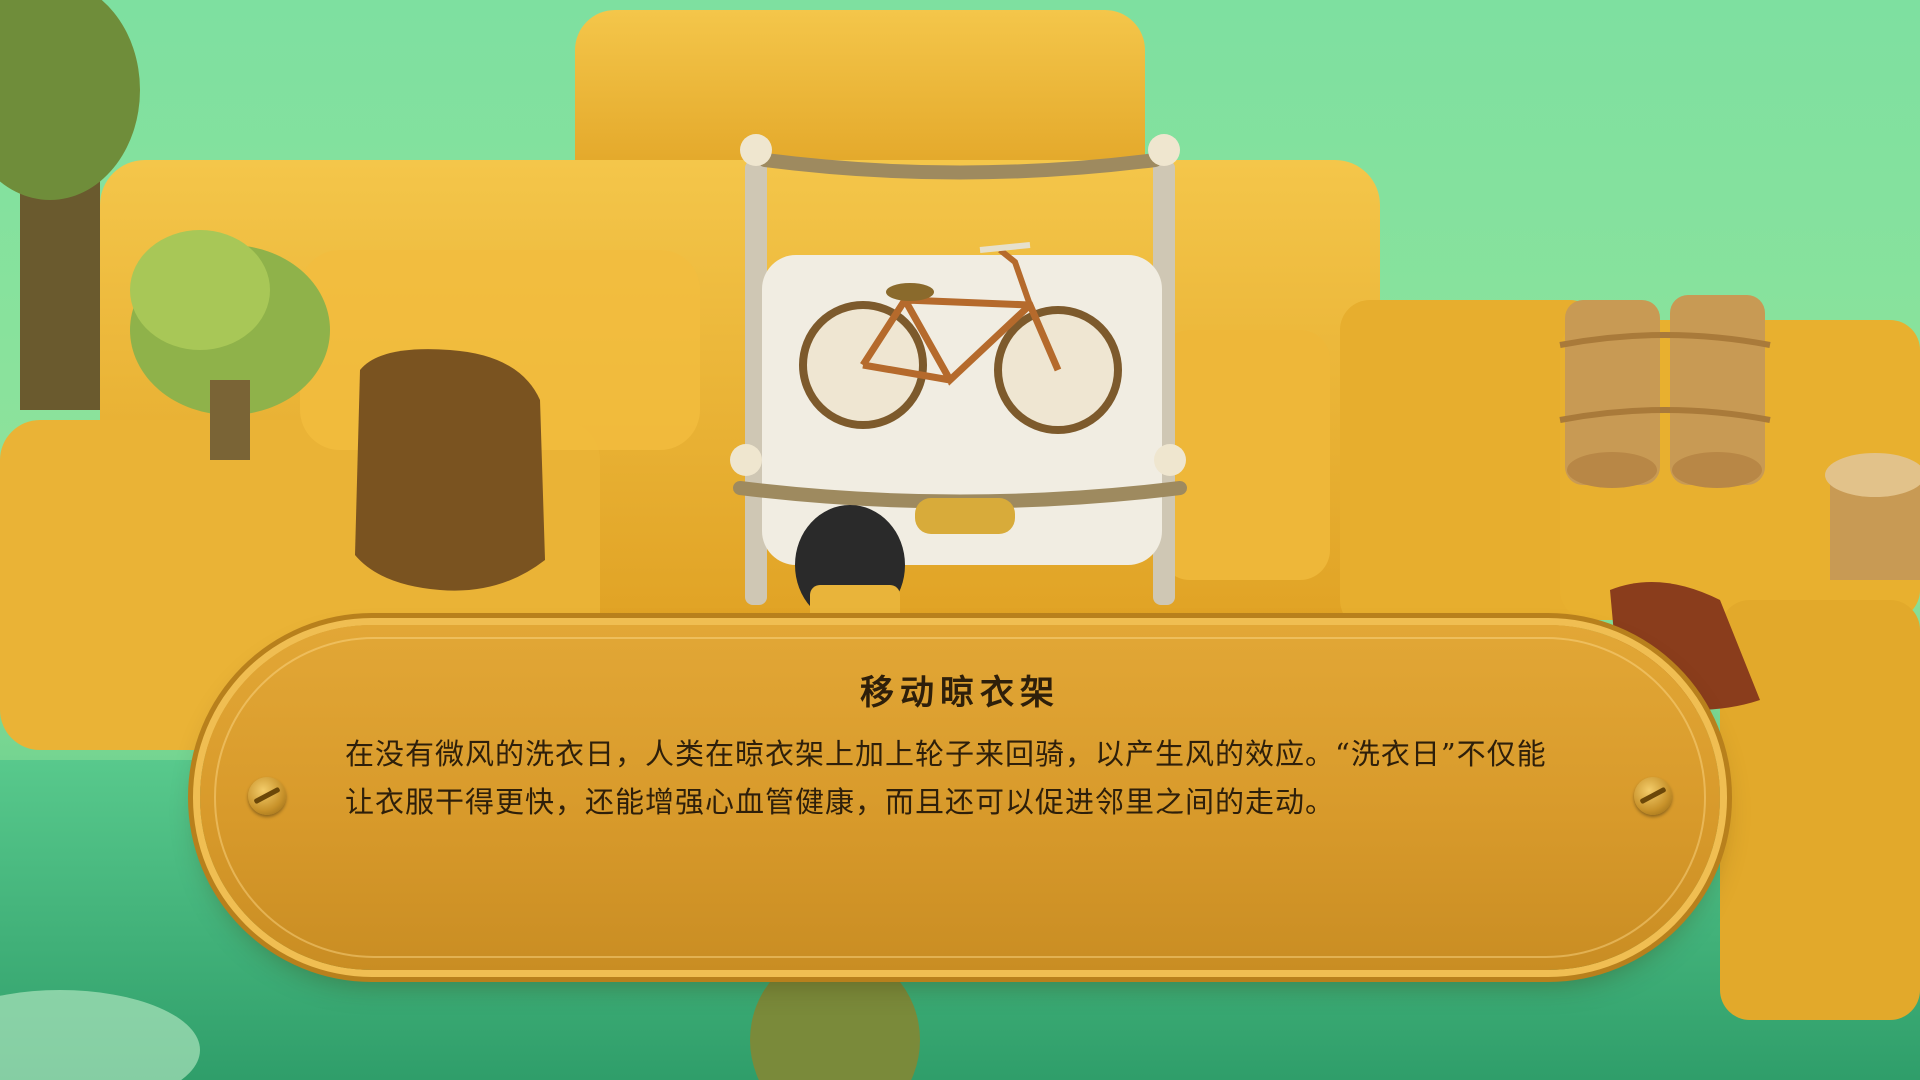  What do you see at coordinates (1872, 516) in the screenshot?
I see `tree-stump` at bounding box center [1872, 516].